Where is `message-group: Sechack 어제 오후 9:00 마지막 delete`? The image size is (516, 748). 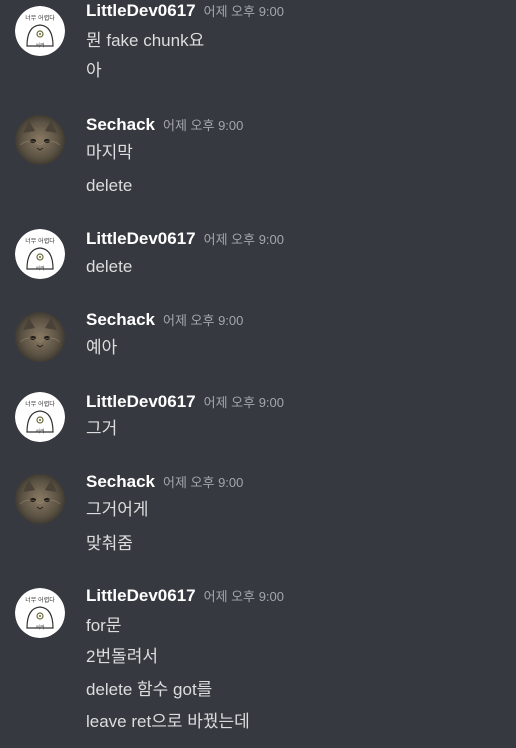
message-group: Sechack 어제 오후 9:00 마지막 delete is located at coordinates (258, 157).